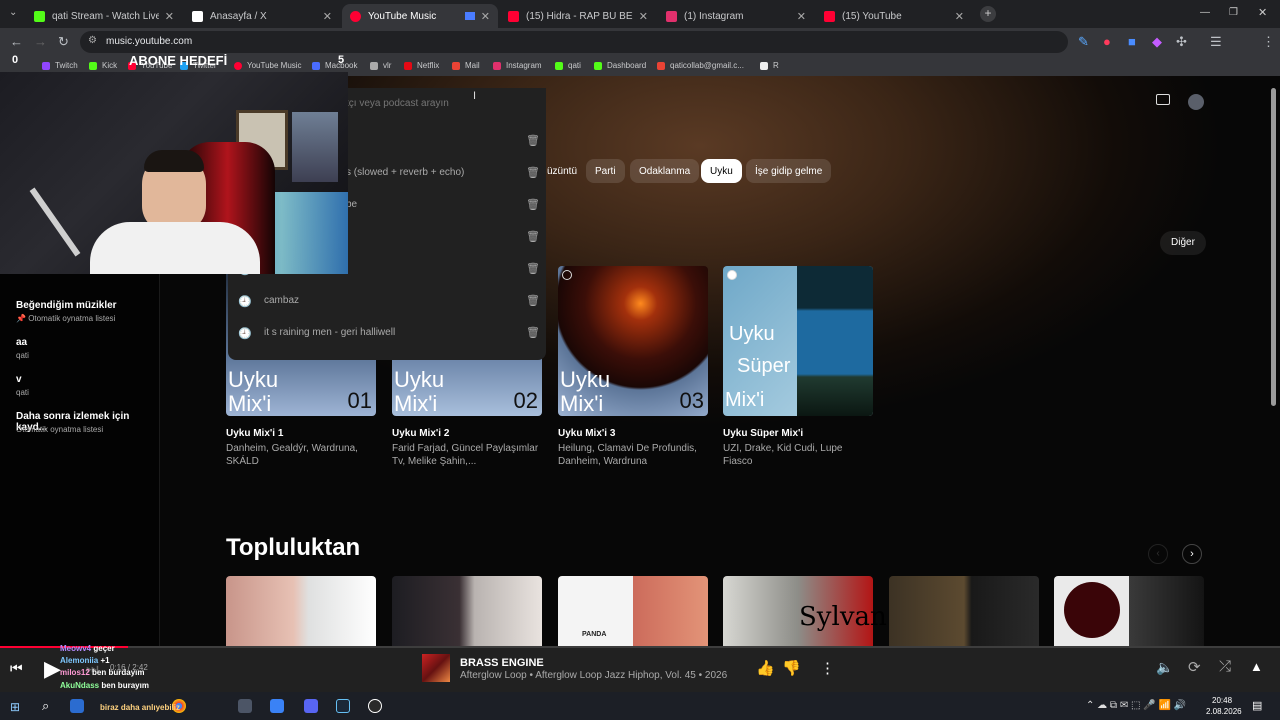  Describe the element at coordinates (1256, 666) in the screenshot. I see `expand-player-icon: ▲` at that location.